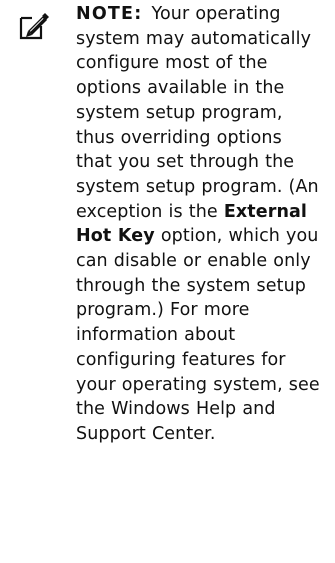 The height and width of the screenshot is (563, 335). Describe the element at coordinates (109, 14) in the screenshot. I see `note-label: NOTE:` at that location.